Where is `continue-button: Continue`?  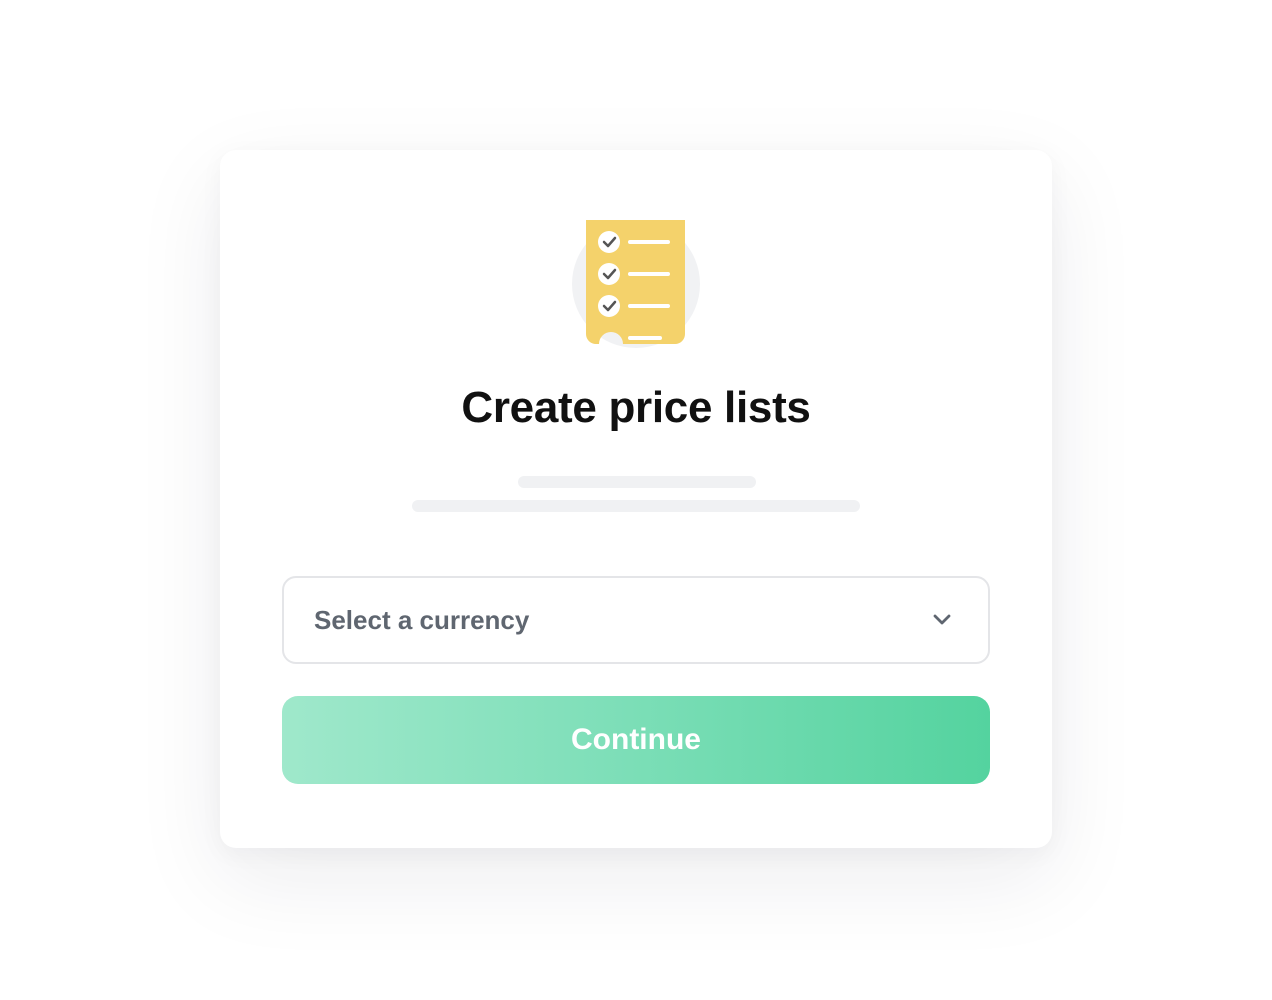 continue-button: Continue is located at coordinates (636, 740).